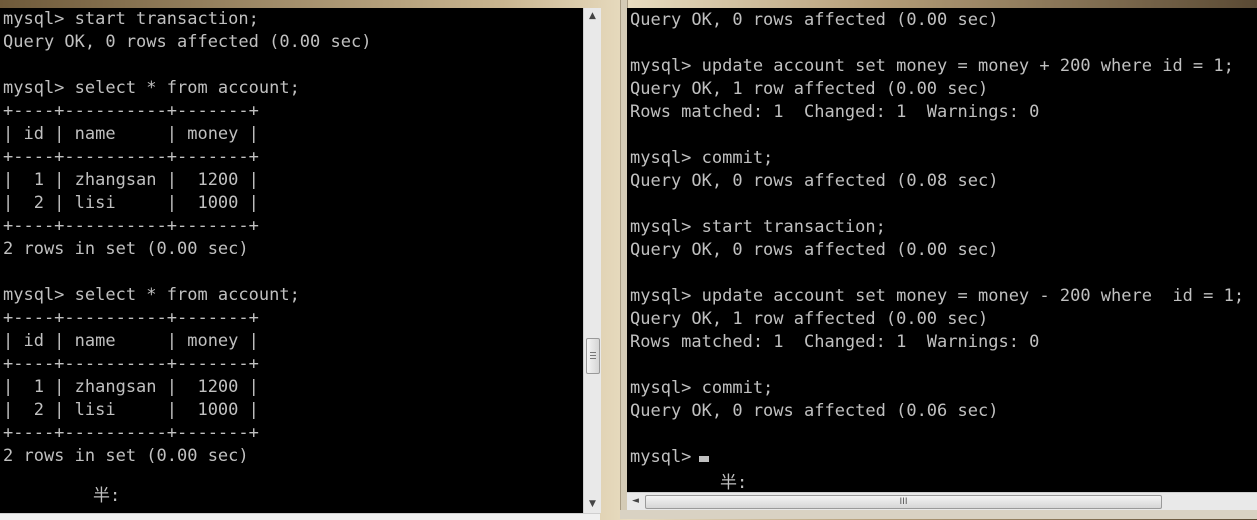 The image size is (1257, 520). What do you see at coordinates (592, 16) in the screenshot?
I see `scroll-up-arrow-icon: ▲` at bounding box center [592, 16].